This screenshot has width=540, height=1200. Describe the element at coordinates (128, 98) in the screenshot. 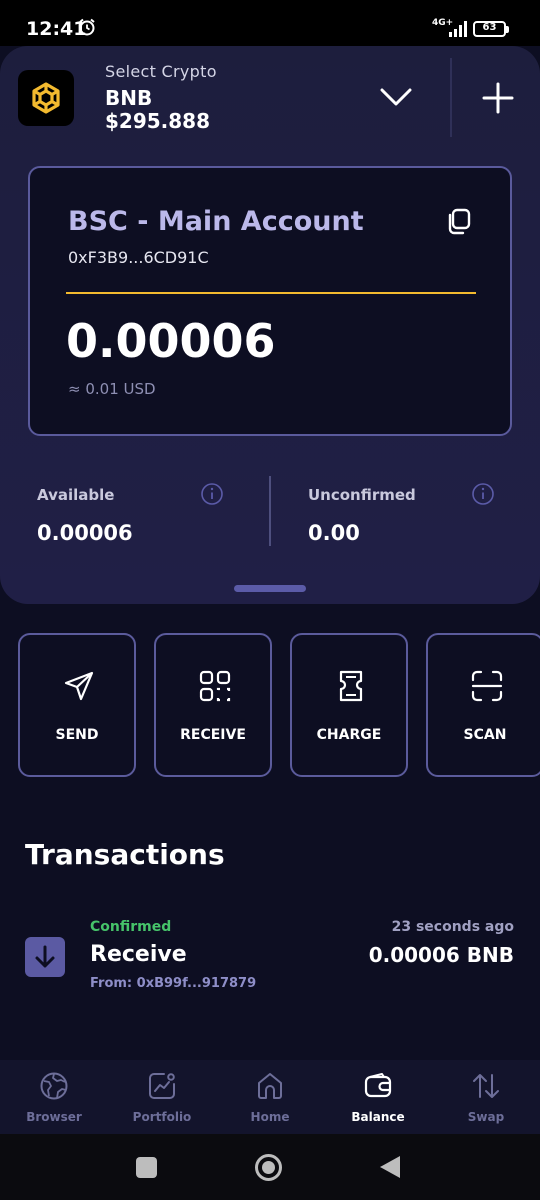

I see `crypto-symbol: BNB` at that location.